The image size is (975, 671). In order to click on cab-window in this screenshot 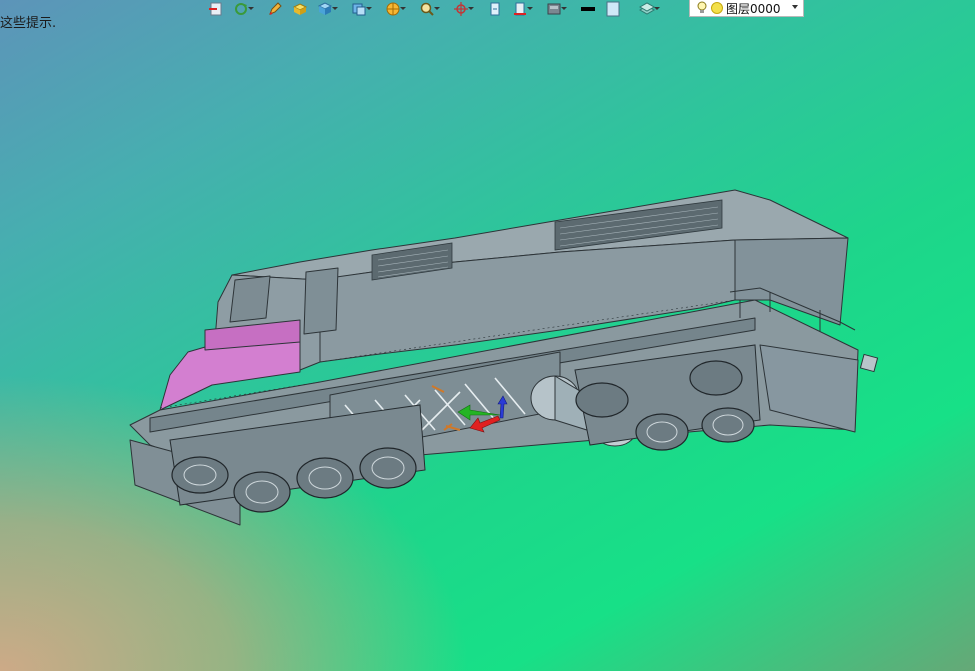, I will do `click(250, 299)`.